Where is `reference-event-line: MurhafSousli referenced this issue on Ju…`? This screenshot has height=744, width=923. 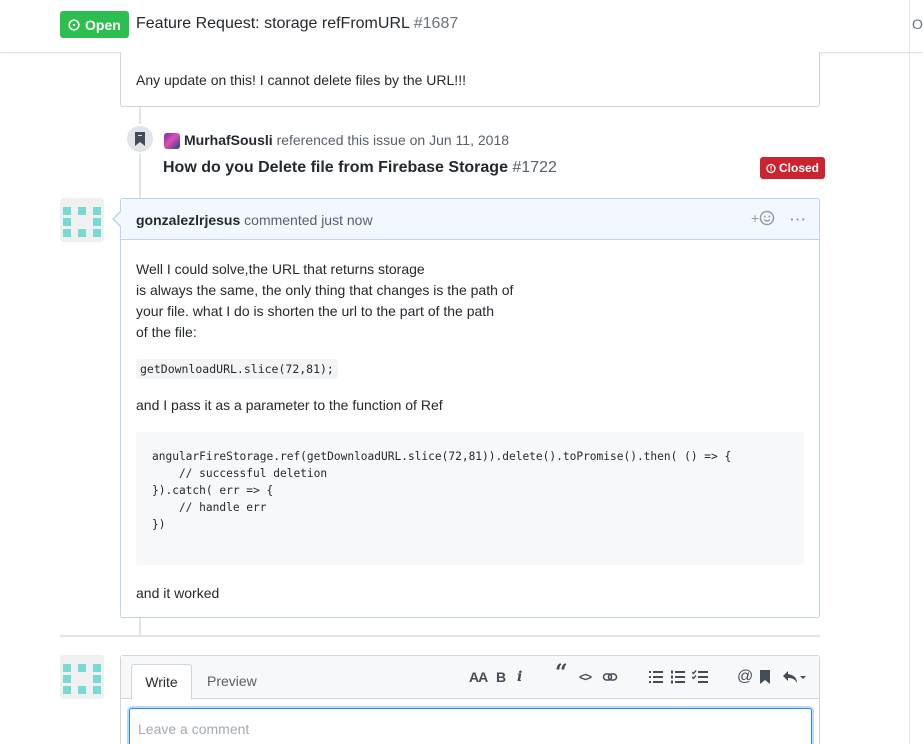 reference-event-line: MurhafSousli referenced this issue on Ju… is located at coordinates (346, 140).